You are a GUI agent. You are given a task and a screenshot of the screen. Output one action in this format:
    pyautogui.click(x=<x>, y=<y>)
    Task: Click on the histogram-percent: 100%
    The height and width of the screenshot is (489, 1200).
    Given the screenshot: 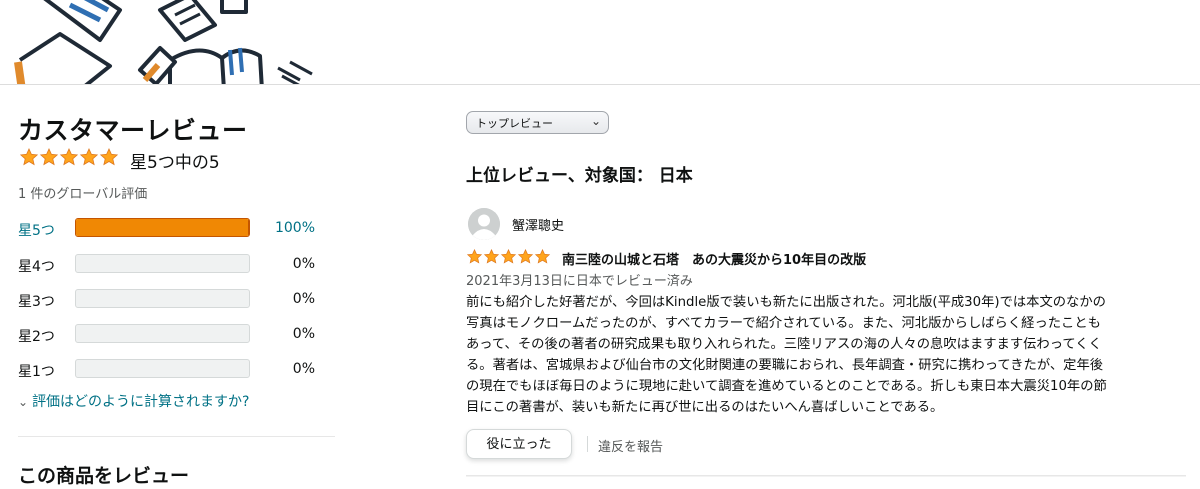 What is the action you would take?
    pyautogui.click(x=294, y=228)
    